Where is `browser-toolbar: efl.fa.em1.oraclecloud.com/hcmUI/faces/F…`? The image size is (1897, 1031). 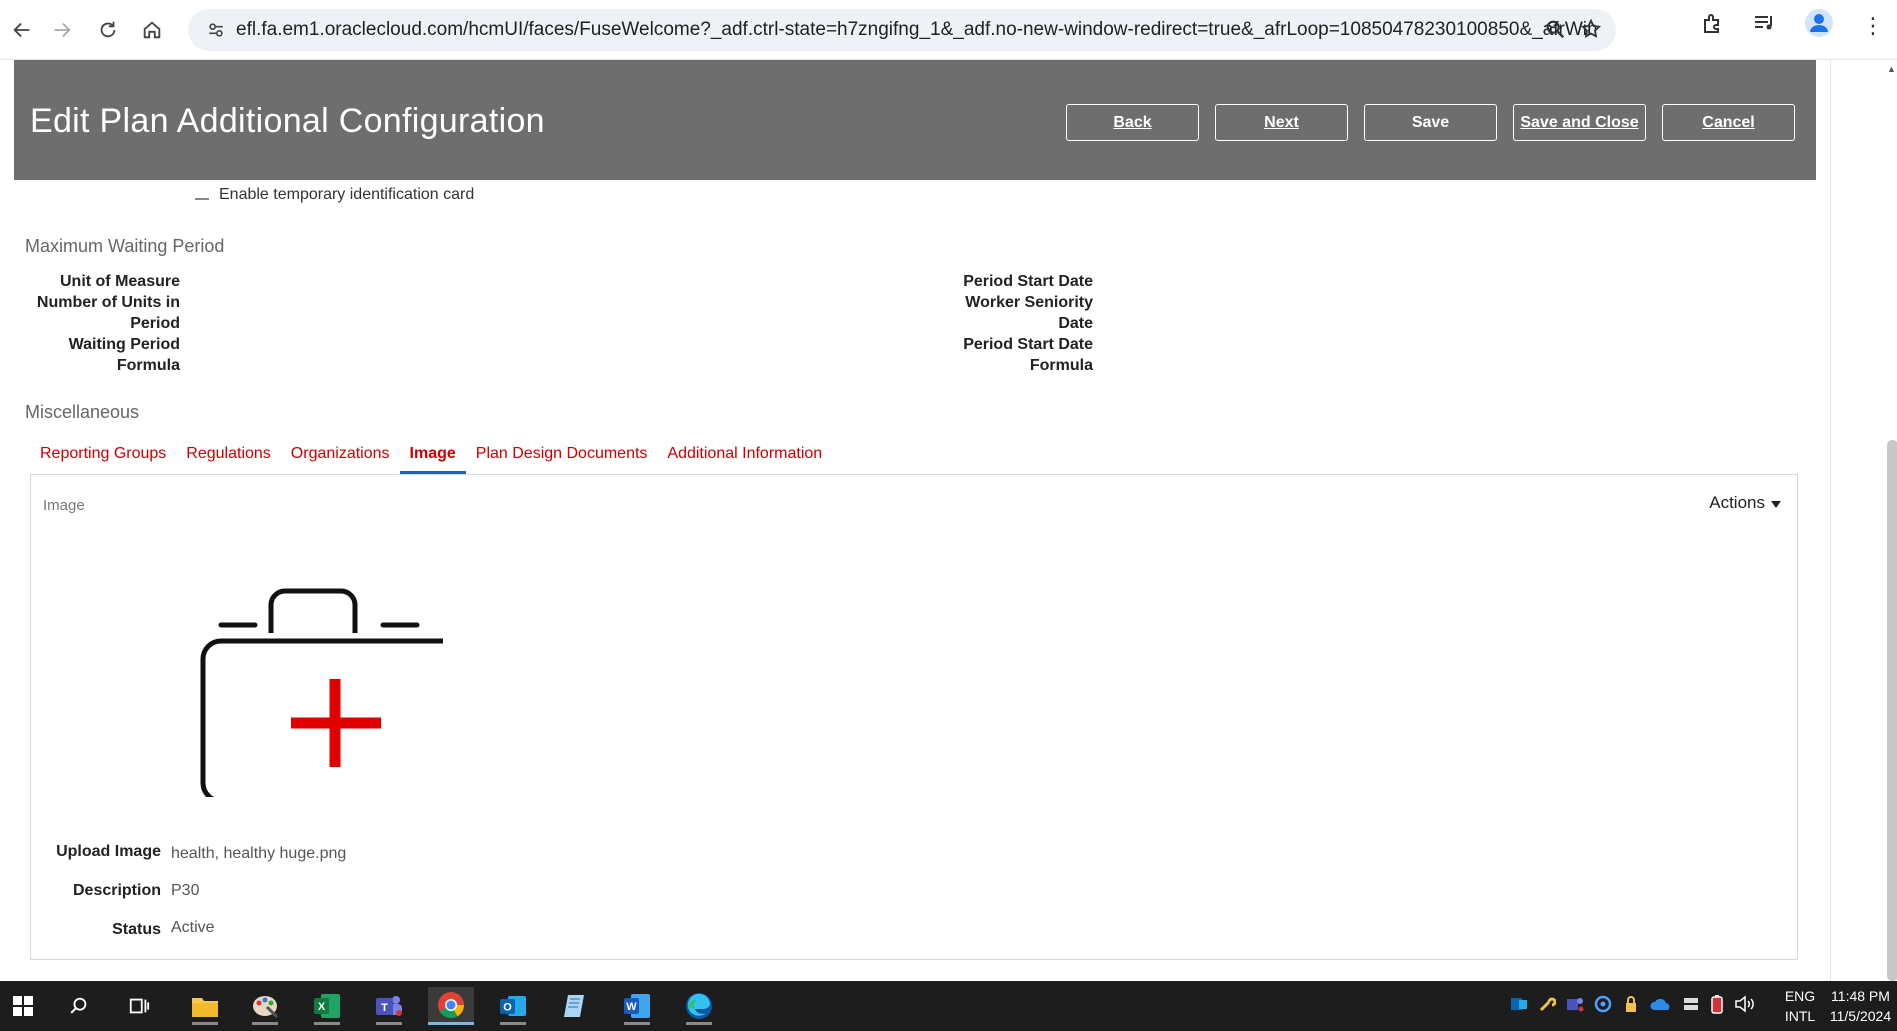 browser-toolbar: efl.fa.em1.oraclecloud.com/hcmUI/faces/F… is located at coordinates (948, 30).